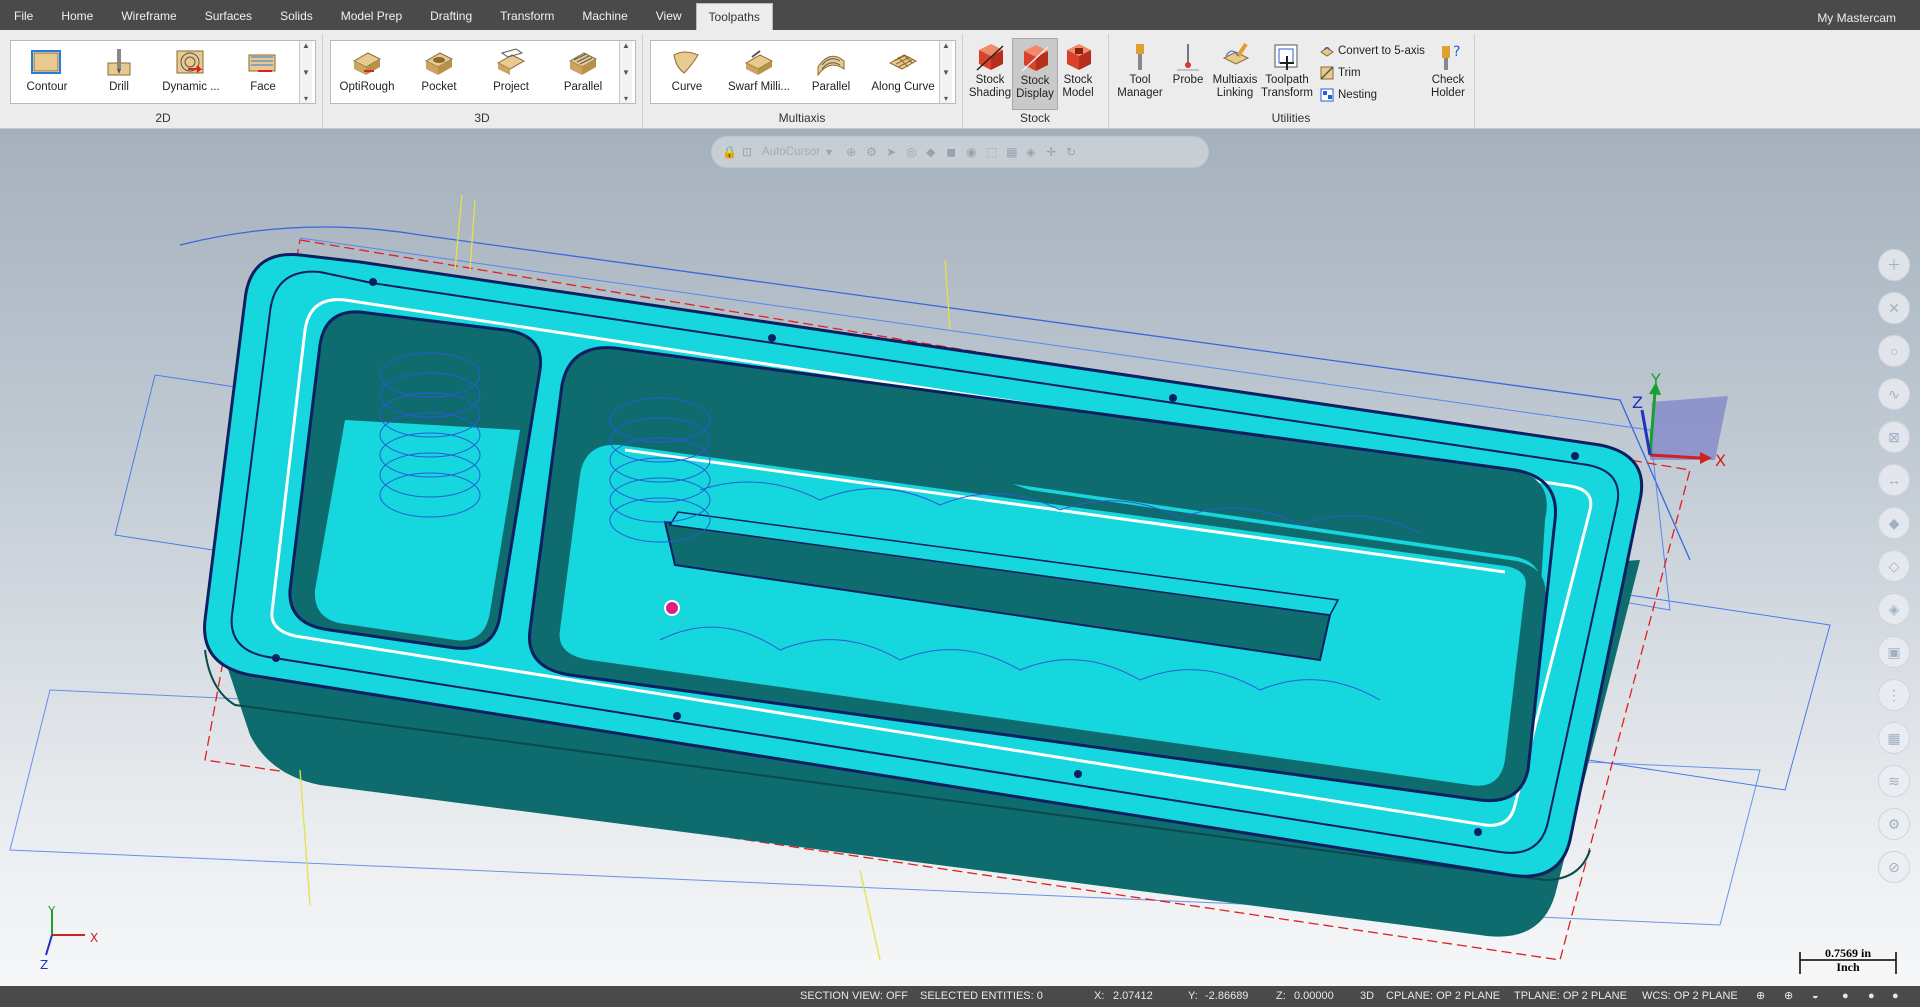  What do you see at coordinates (1372, 51) in the screenshot?
I see `convert-5axis-button: Convert to 5-axis` at bounding box center [1372, 51].